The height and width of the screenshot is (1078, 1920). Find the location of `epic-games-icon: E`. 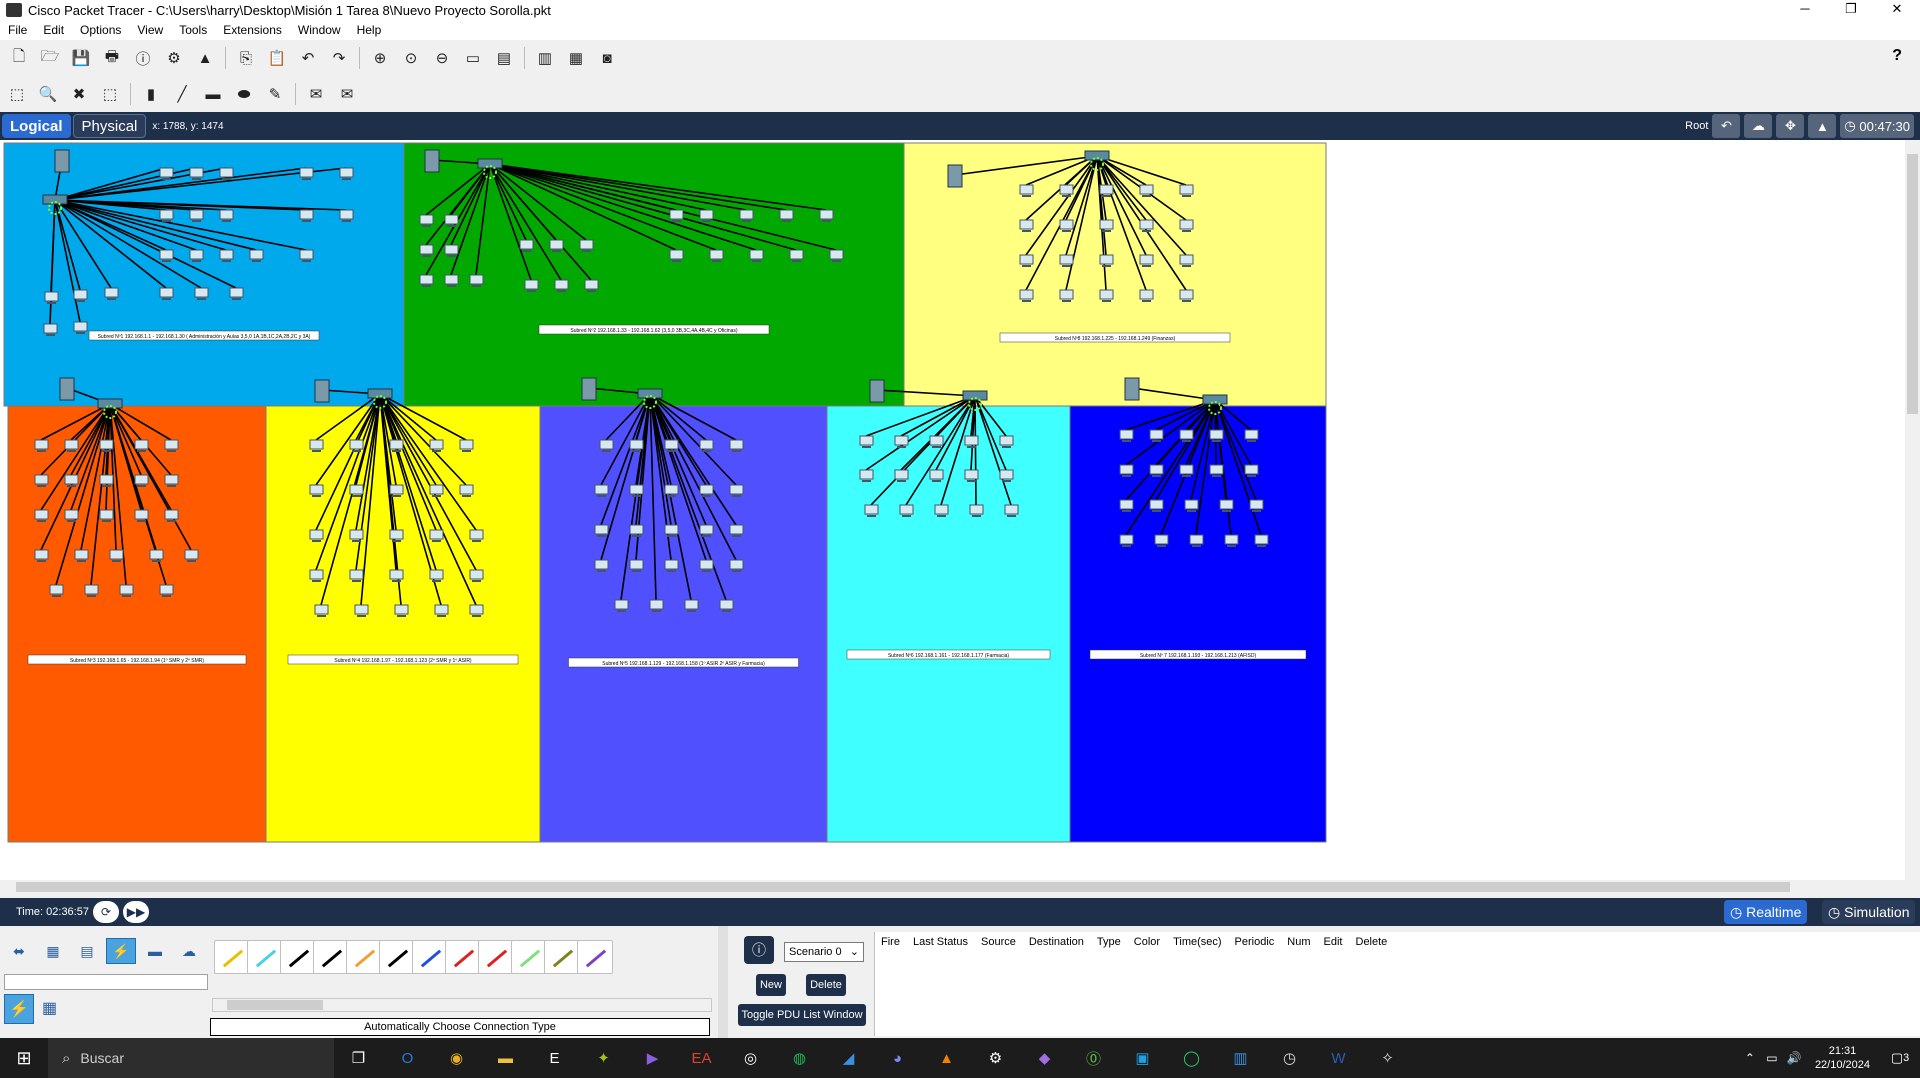

epic-games-icon: E is located at coordinates (554, 1058).